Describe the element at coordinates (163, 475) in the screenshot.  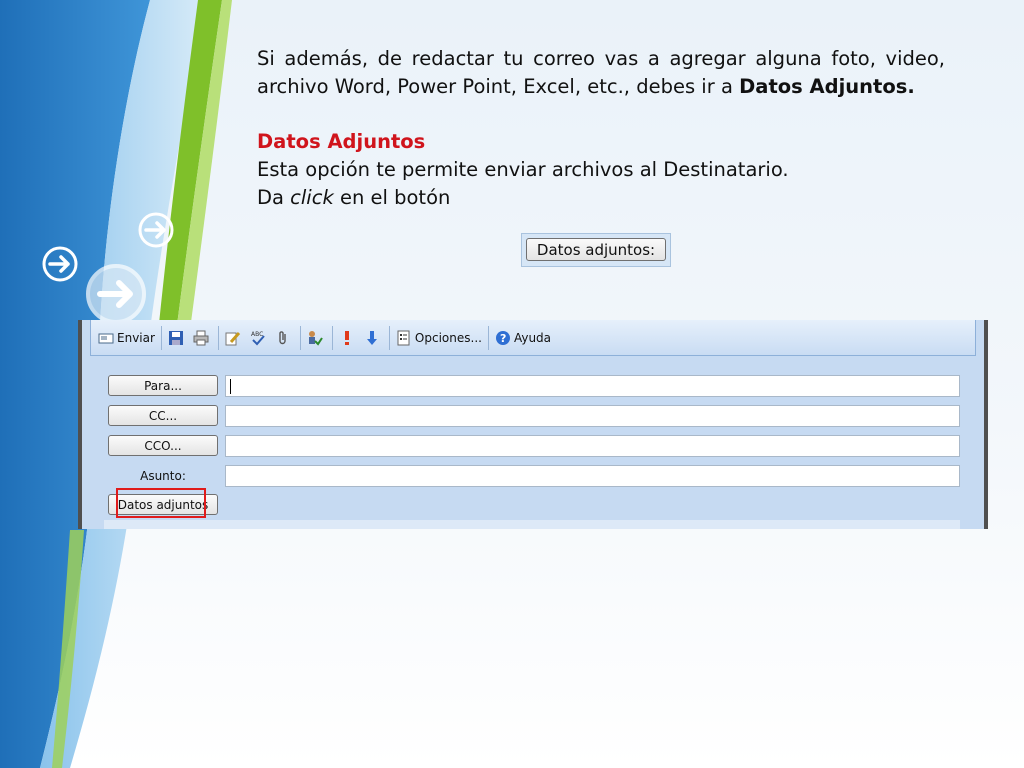
I see `subject-label: Asunto:` at that location.